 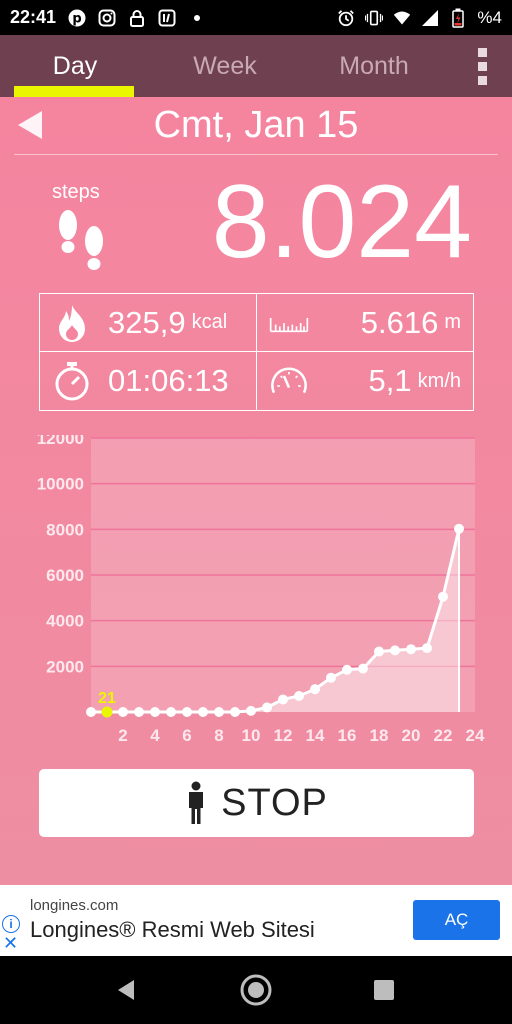 I want to click on chart-y-tick-label: 8000, so click(x=65, y=529).